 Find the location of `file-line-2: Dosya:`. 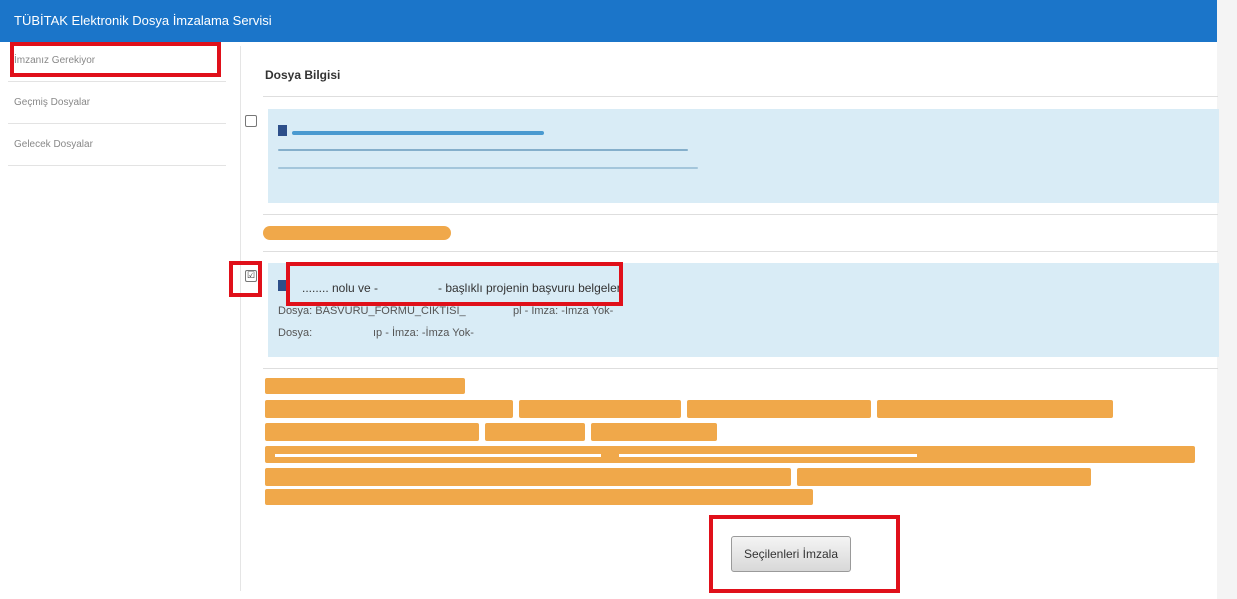

file-line-2: Dosya: is located at coordinates (295, 333).